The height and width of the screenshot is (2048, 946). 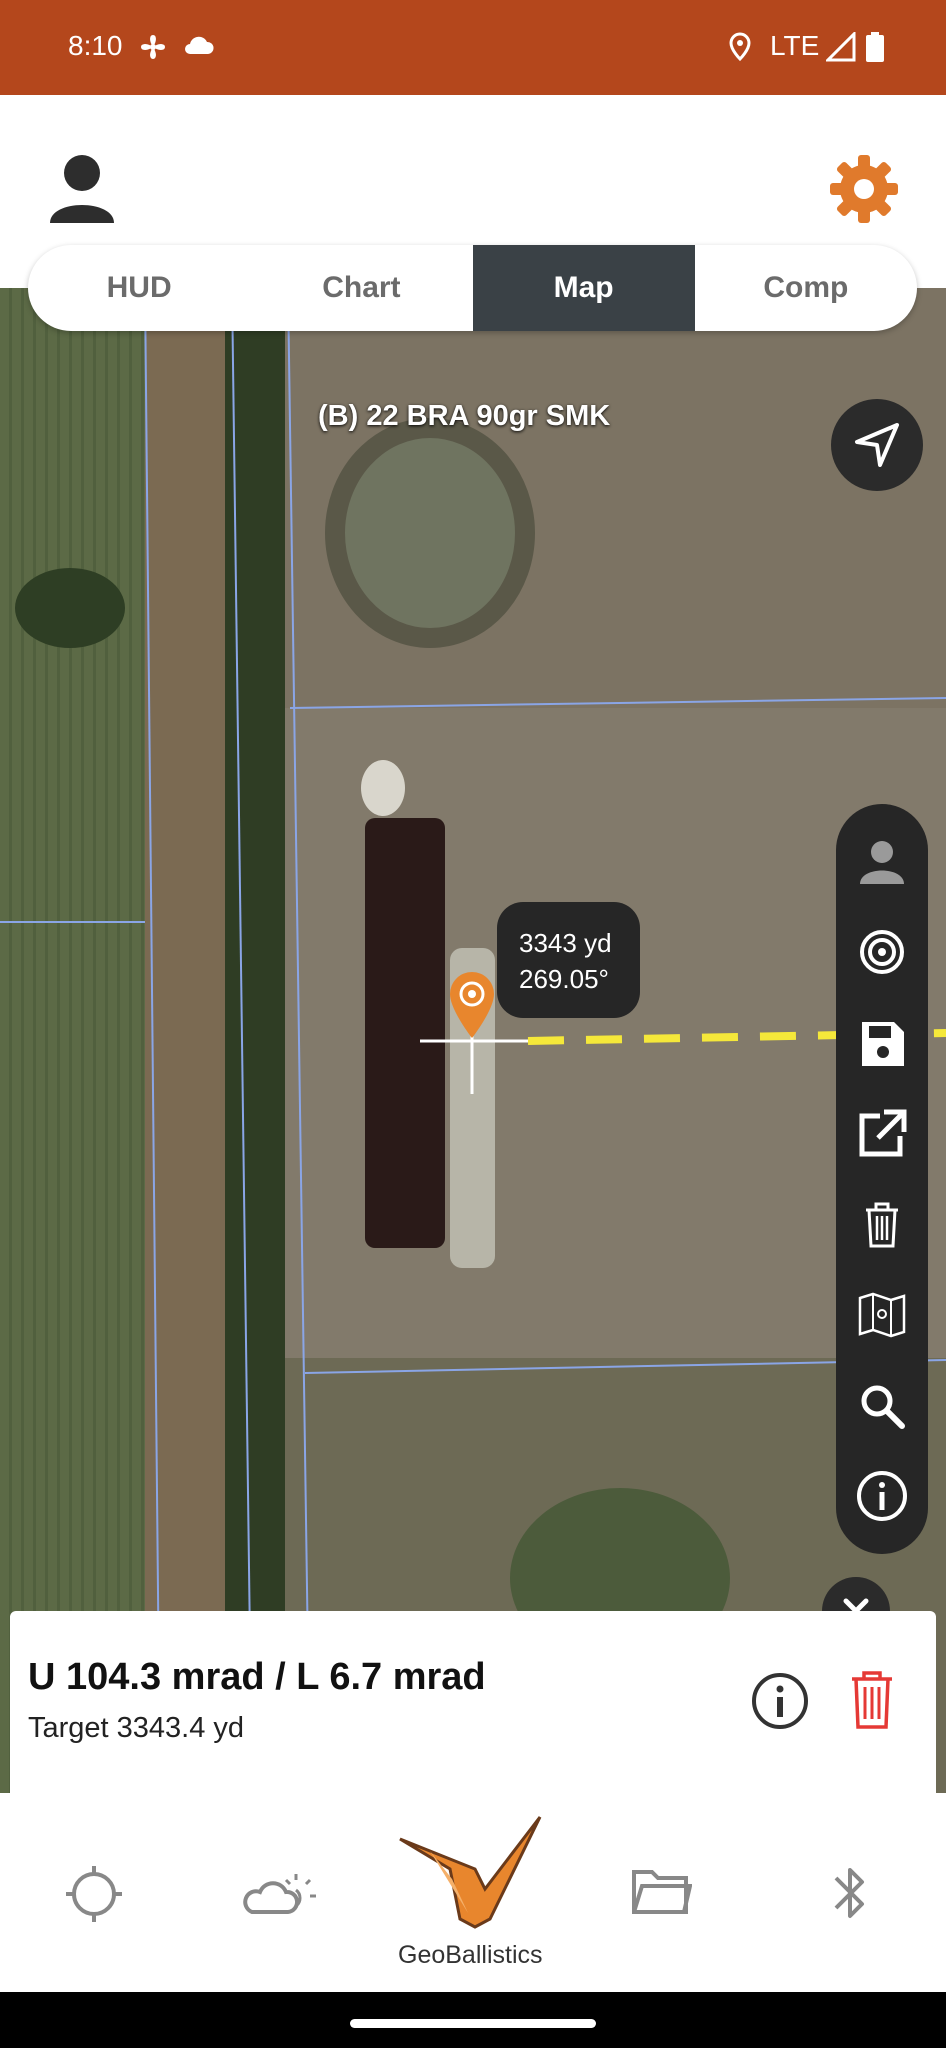 What do you see at coordinates (282, 1893) in the screenshot?
I see `weather-icon` at bounding box center [282, 1893].